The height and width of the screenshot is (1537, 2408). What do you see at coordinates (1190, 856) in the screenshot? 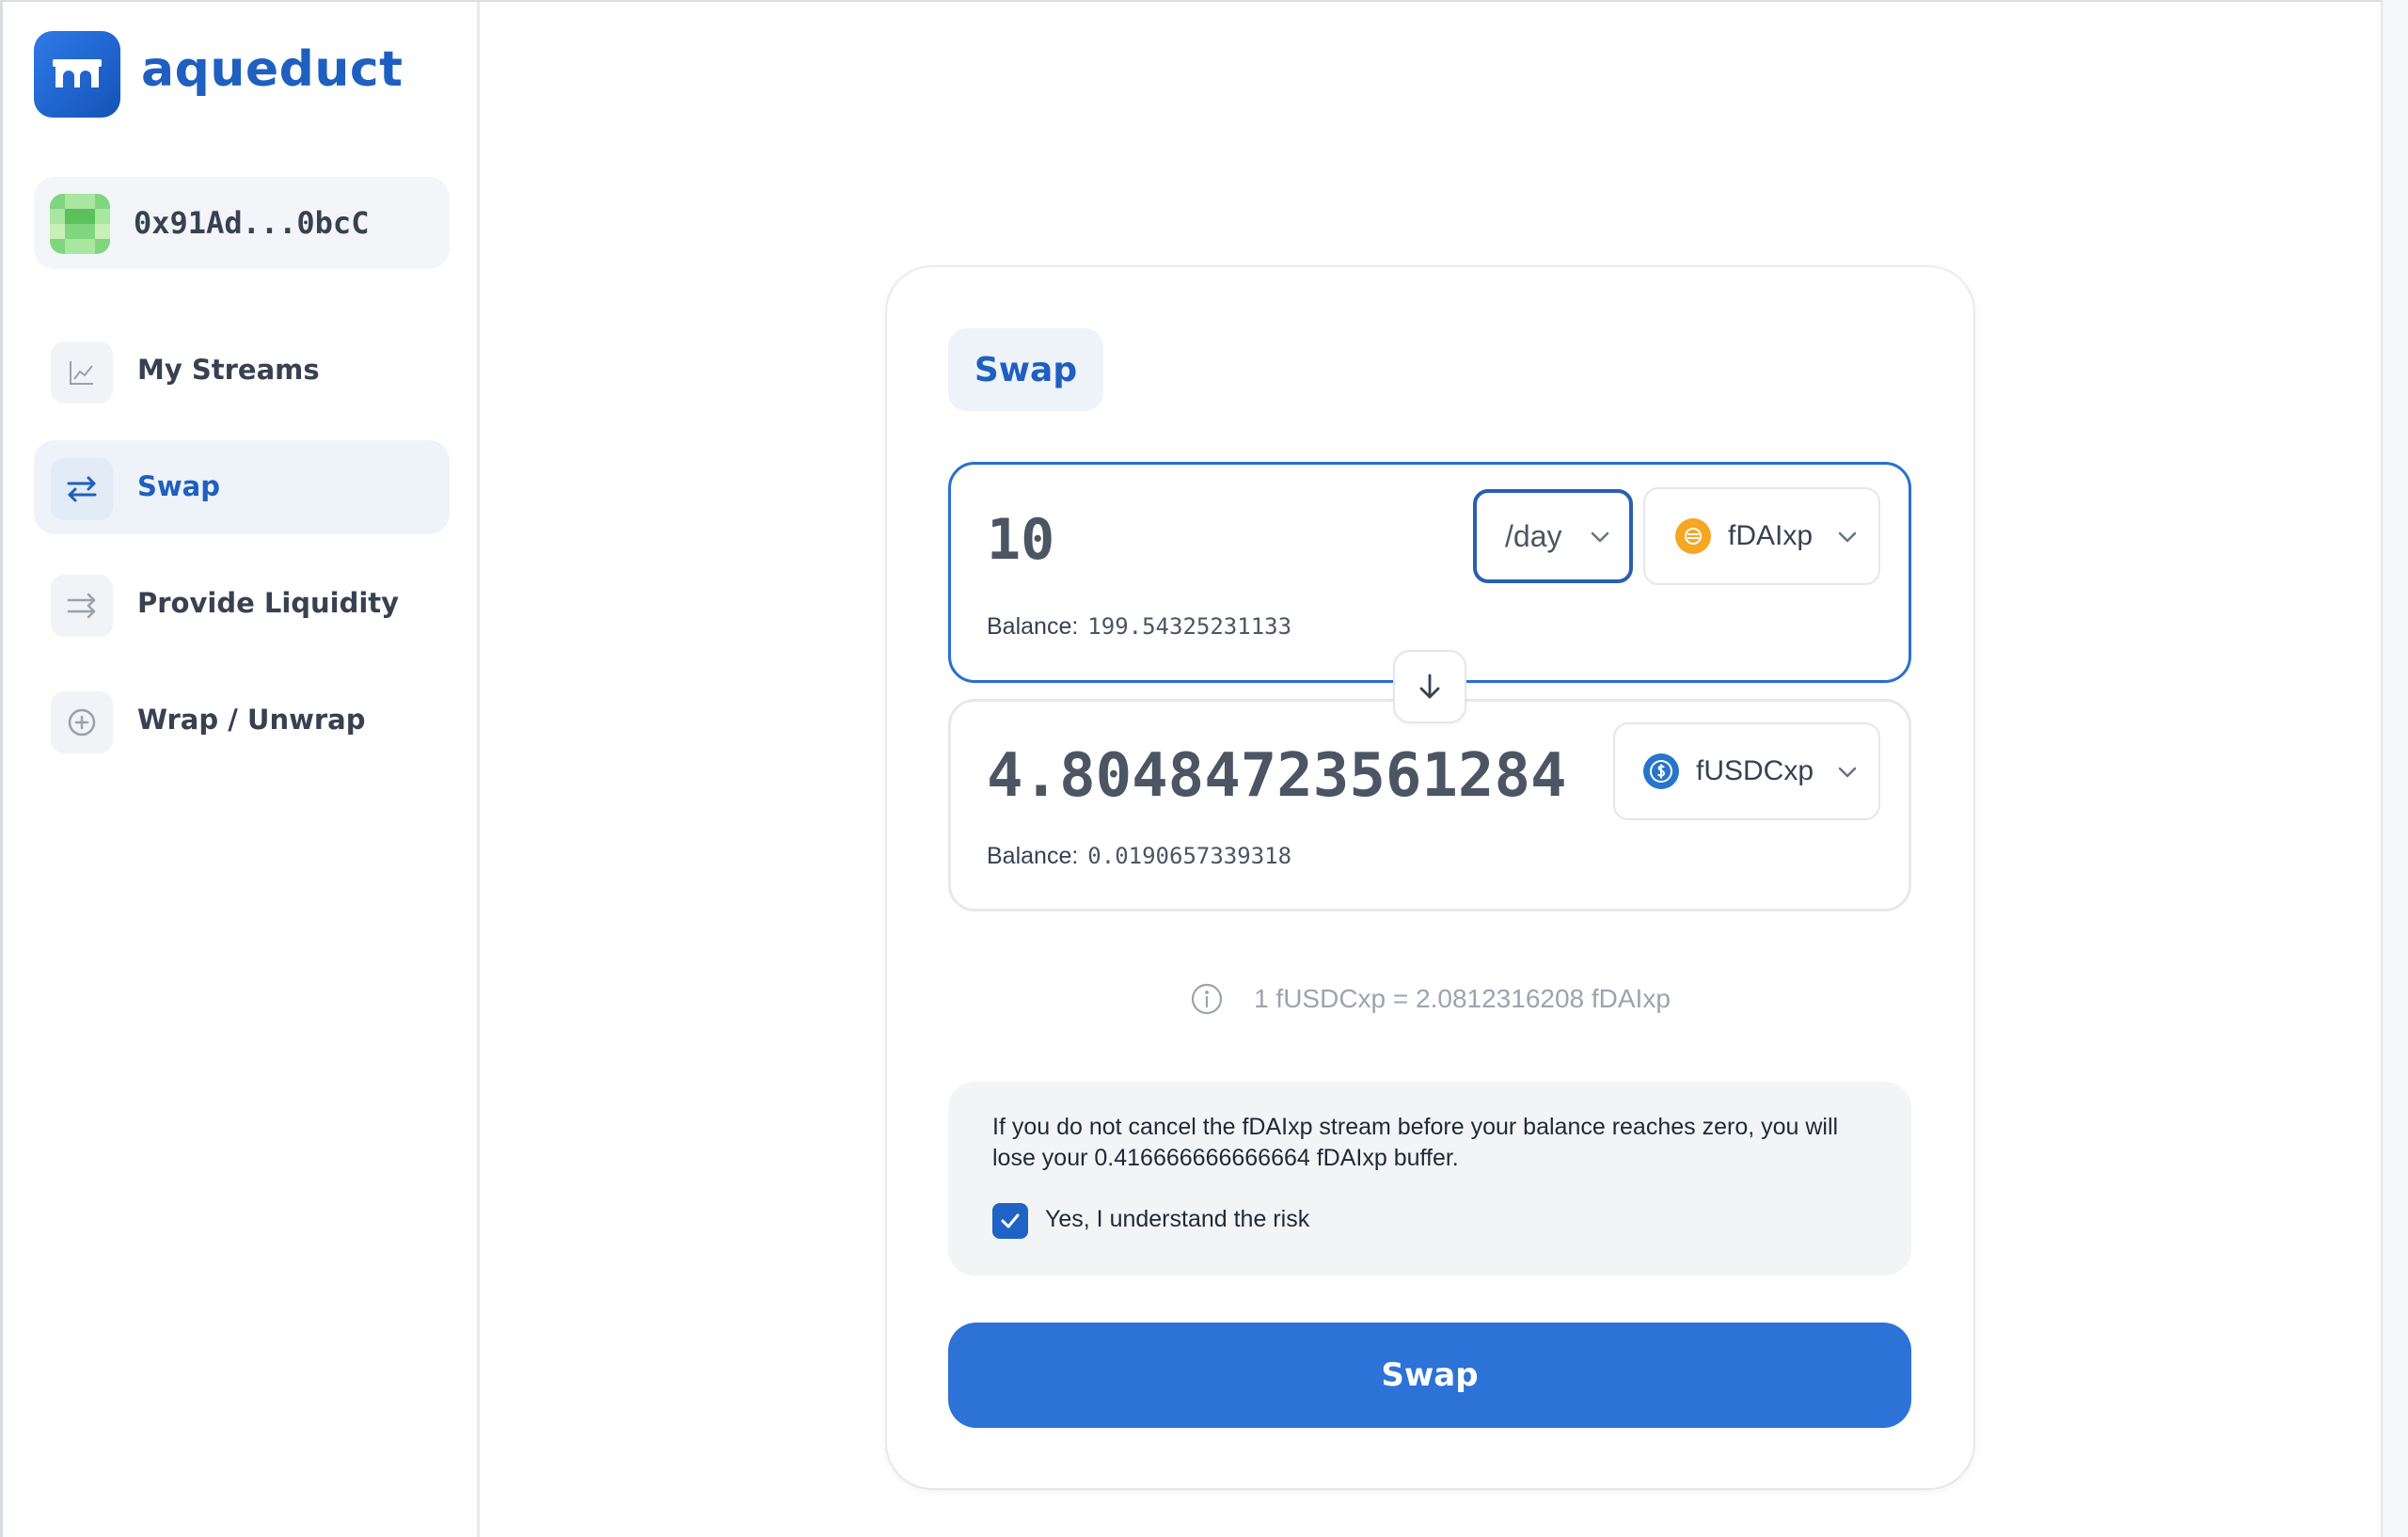
I see `balance-value: 0.0190657339318` at bounding box center [1190, 856].